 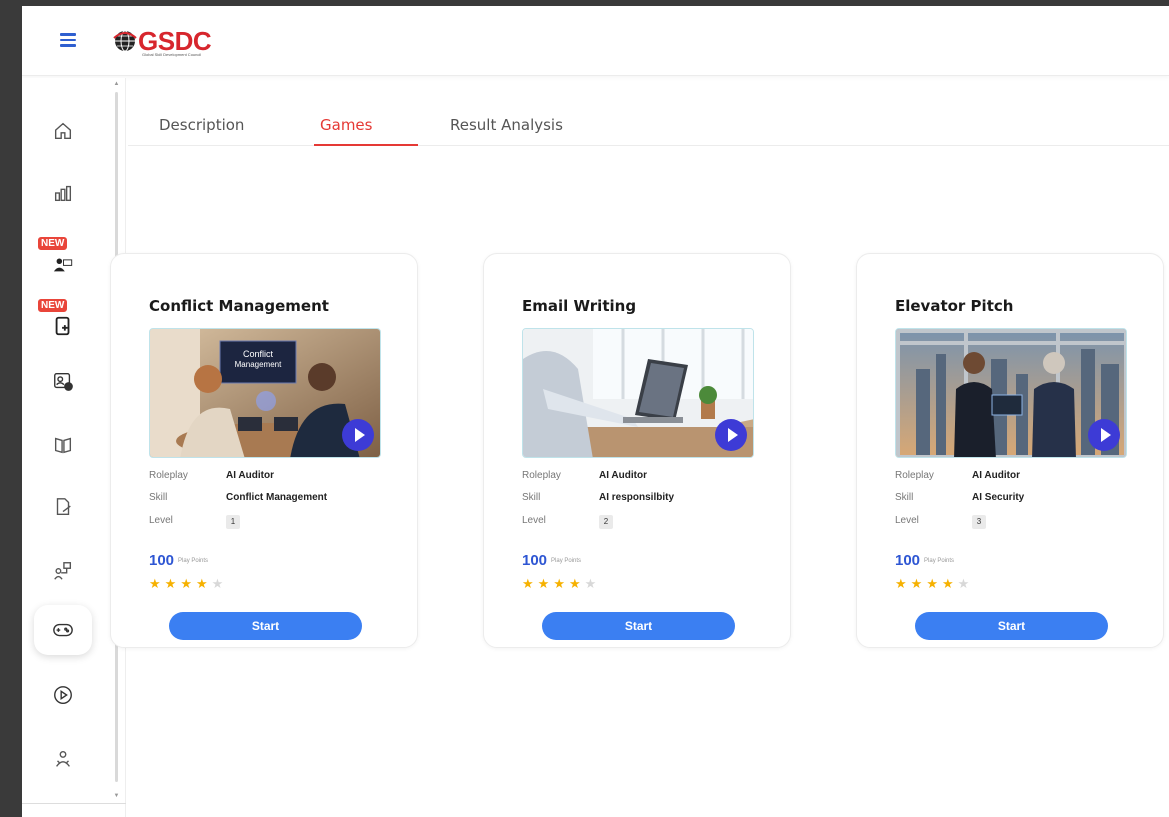 I want to click on image-screen-text: Conflict, so click(x=258, y=354).